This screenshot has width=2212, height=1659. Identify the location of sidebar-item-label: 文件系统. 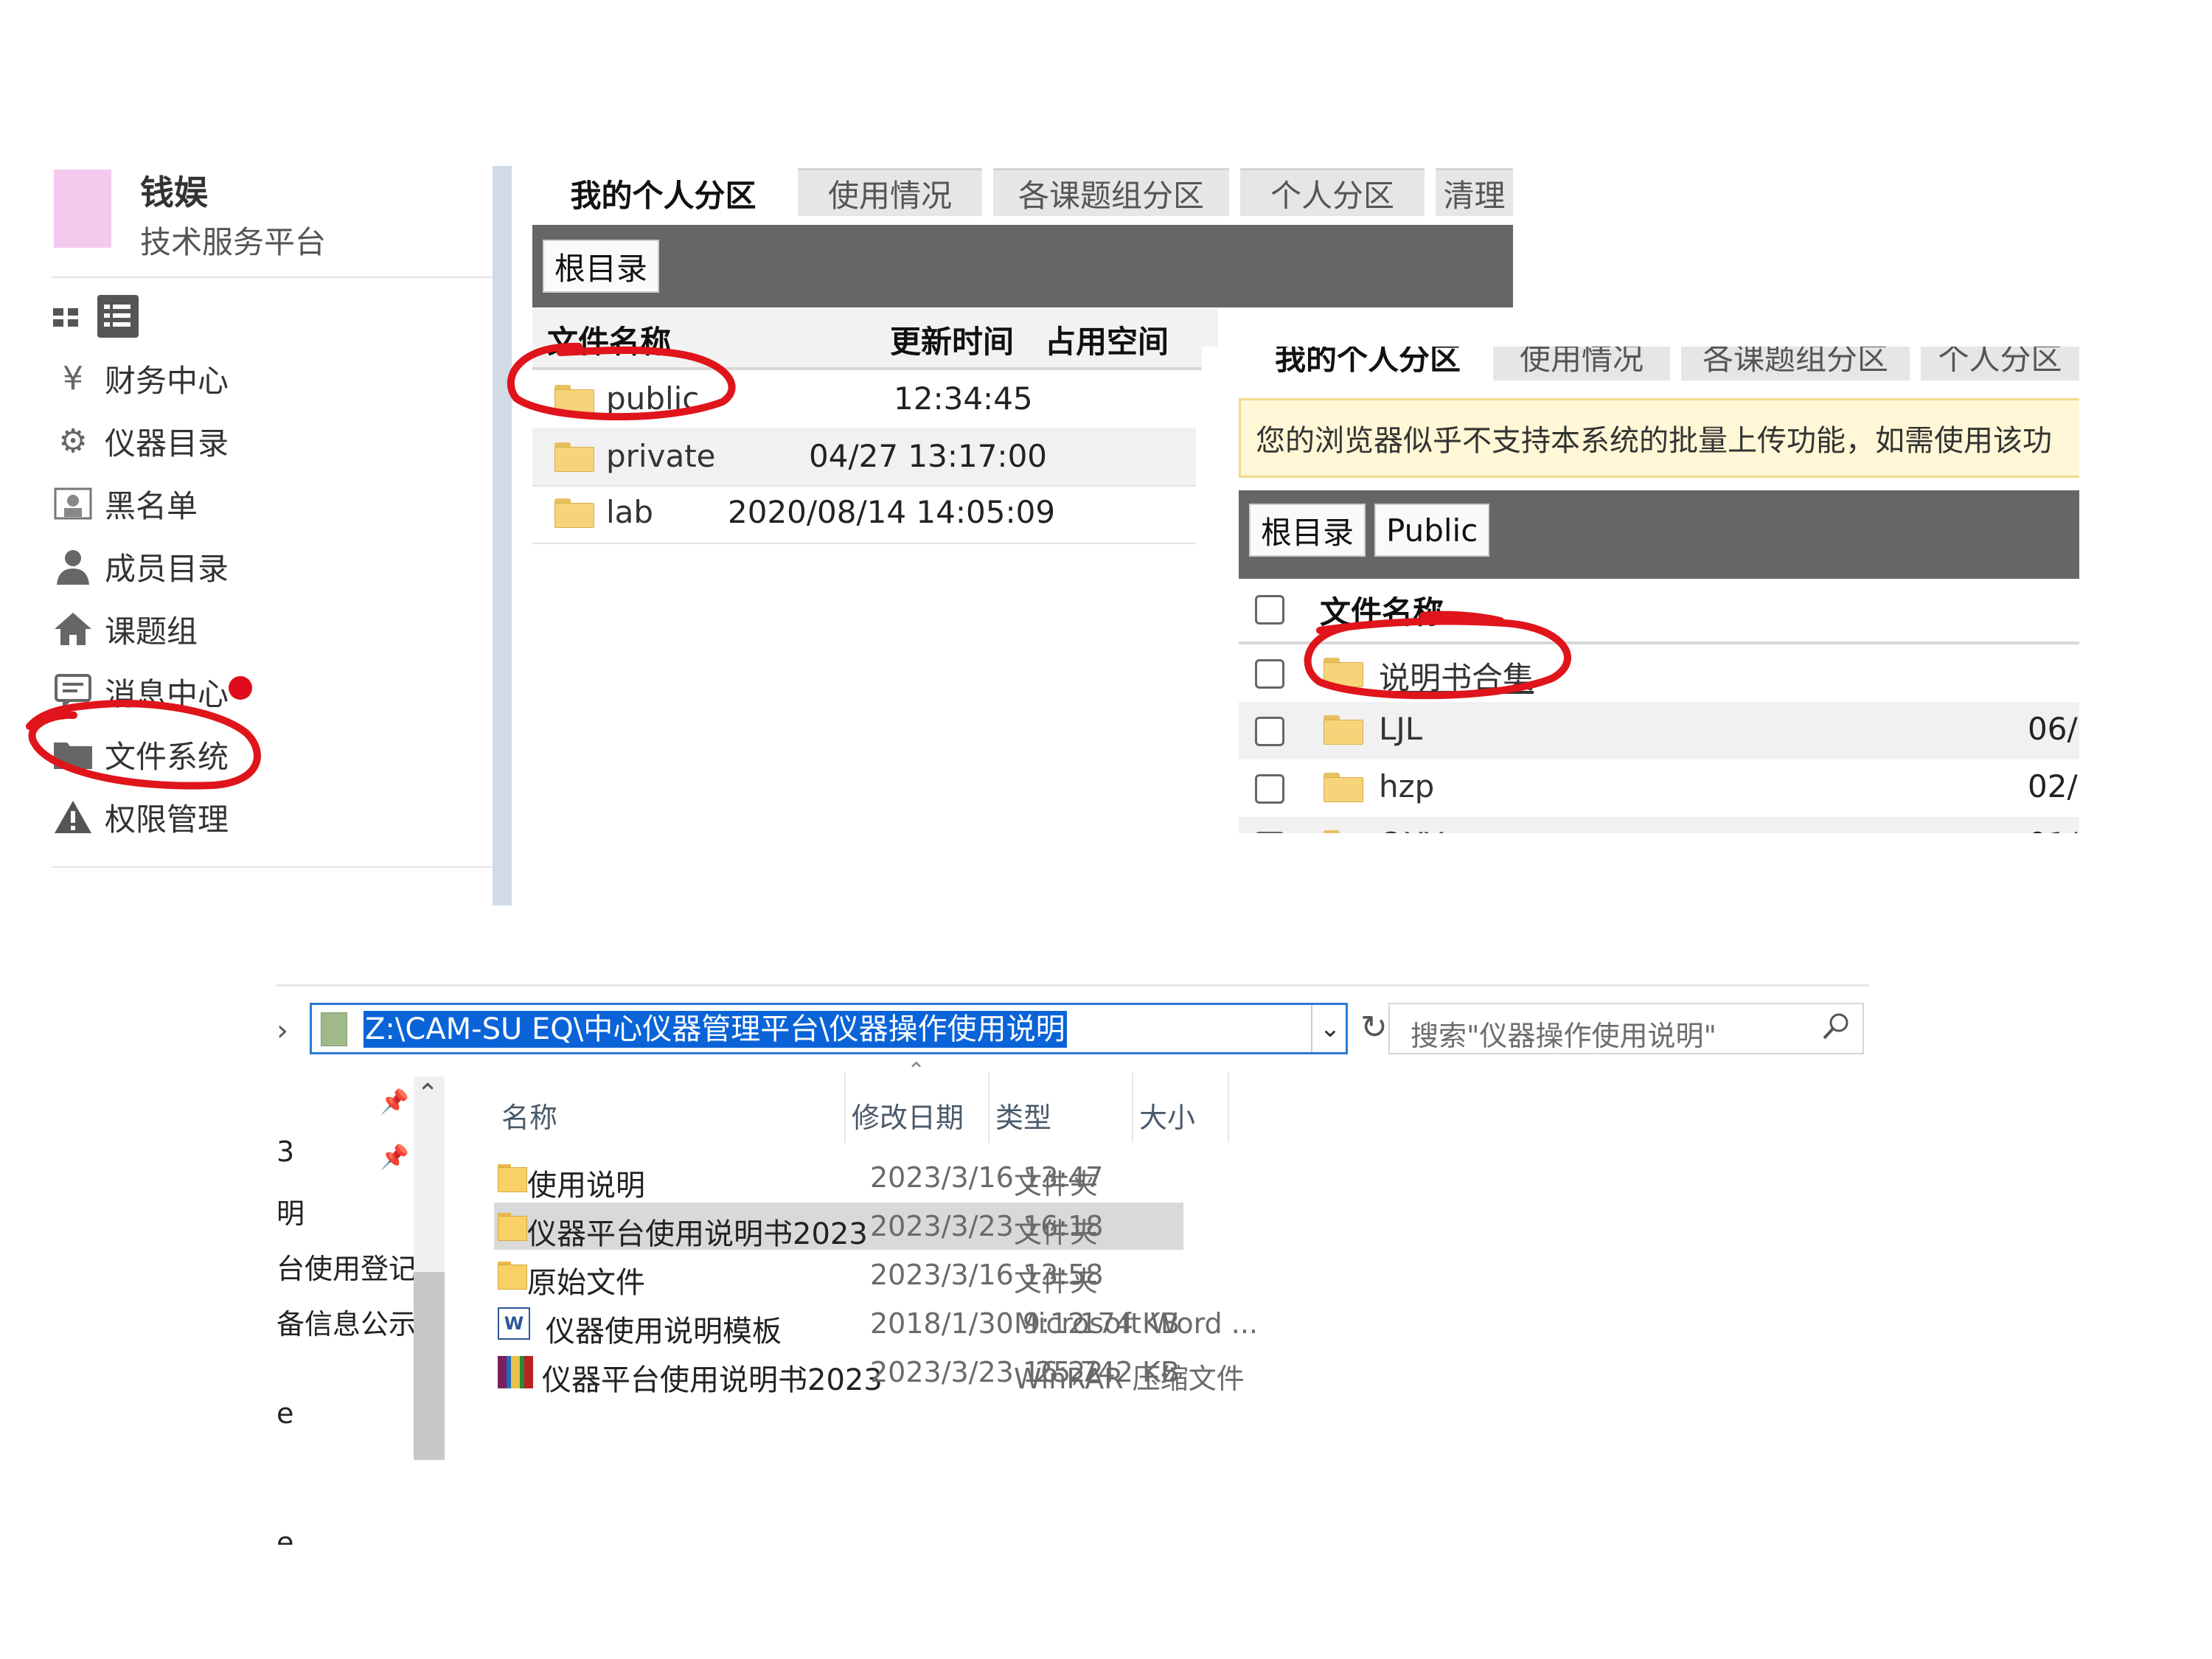
(167, 756).